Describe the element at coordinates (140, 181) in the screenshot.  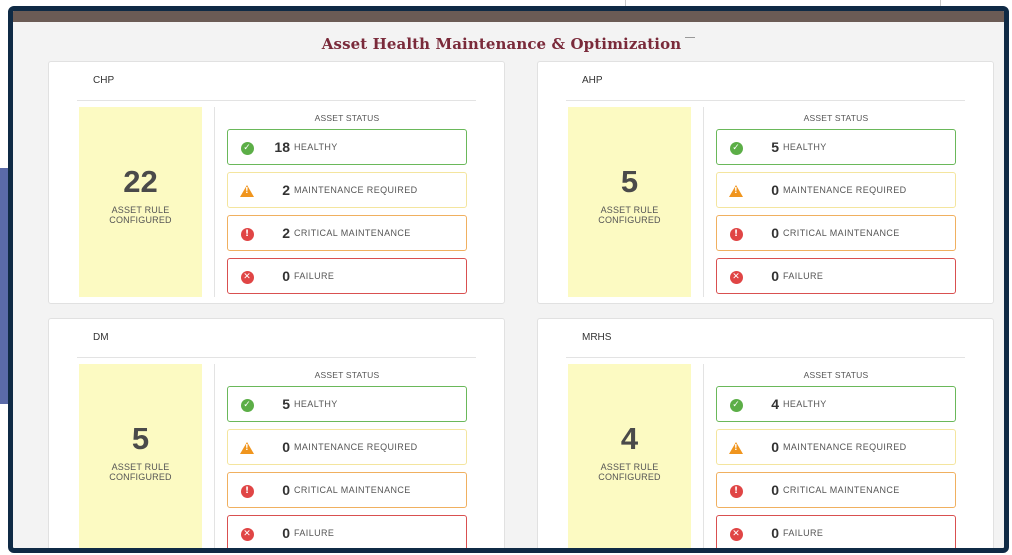
I see `rule-count: 22` at that location.